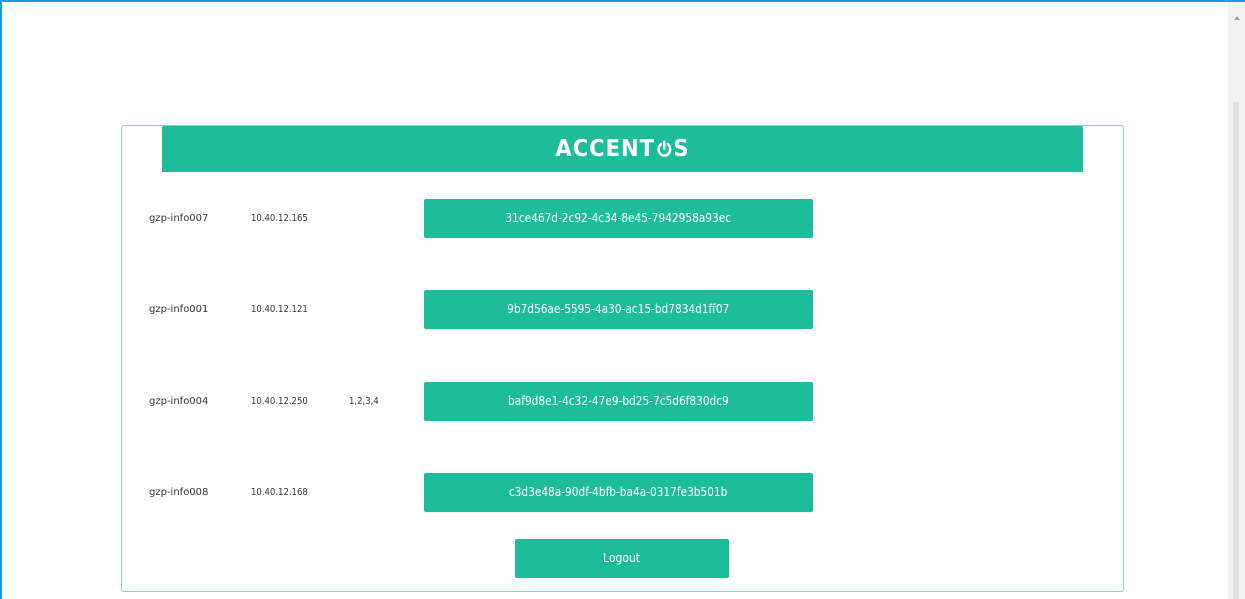  What do you see at coordinates (279, 492) in the screenshot?
I see `ip-address: 10.40.12.168` at bounding box center [279, 492].